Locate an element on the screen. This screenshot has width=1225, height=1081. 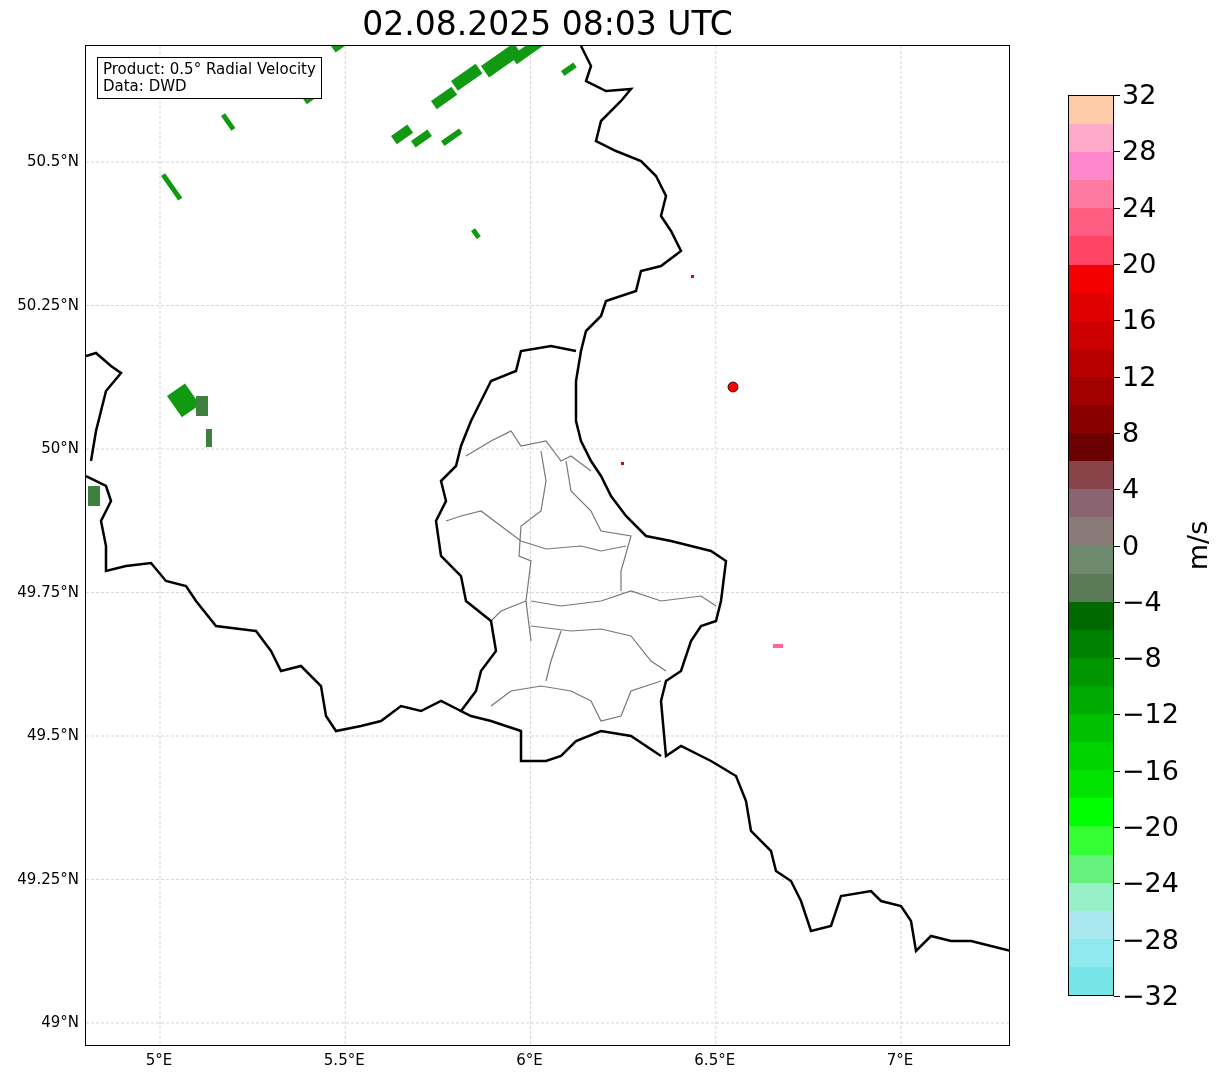
latitude-tick-label: 50.25°N is located at coordinates (48, 304).